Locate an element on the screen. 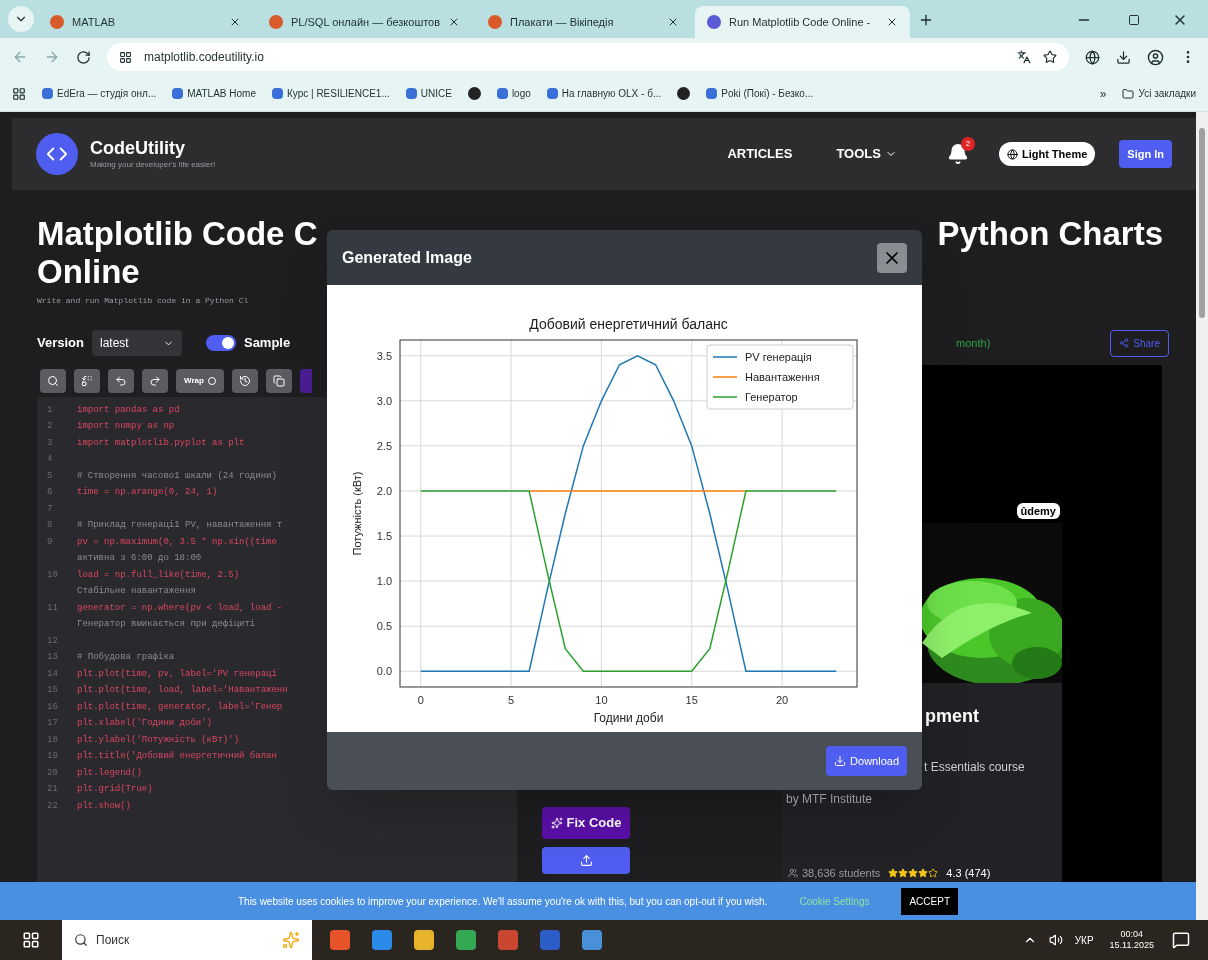 This screenshot has width=1208, height=960. sign-in-button: Sign In is located at coordinates (1145, 154).